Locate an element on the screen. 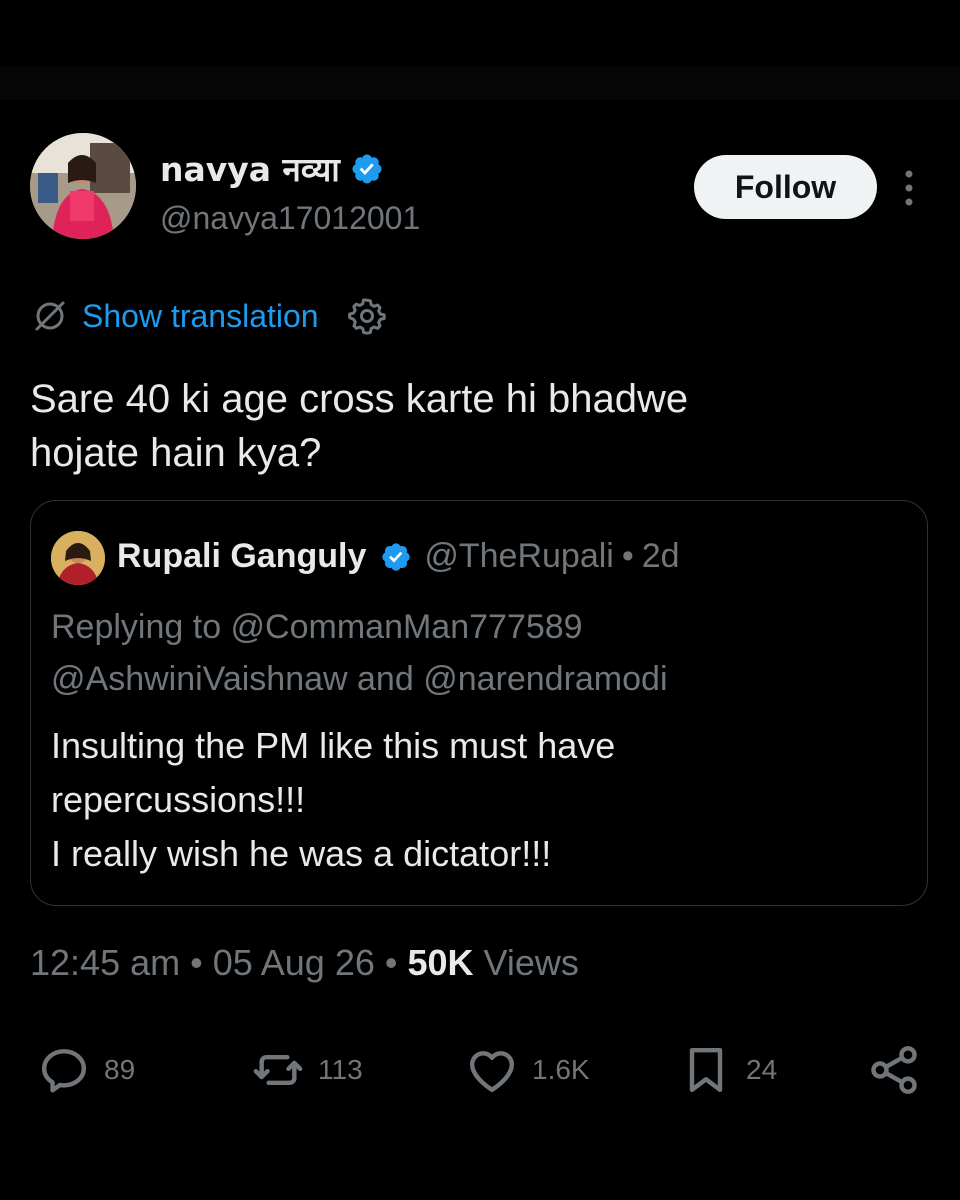 Image resolution: width=960 pixels, height=1200 pixels. reply-button: 89 is located at coordinates (85, 1070).